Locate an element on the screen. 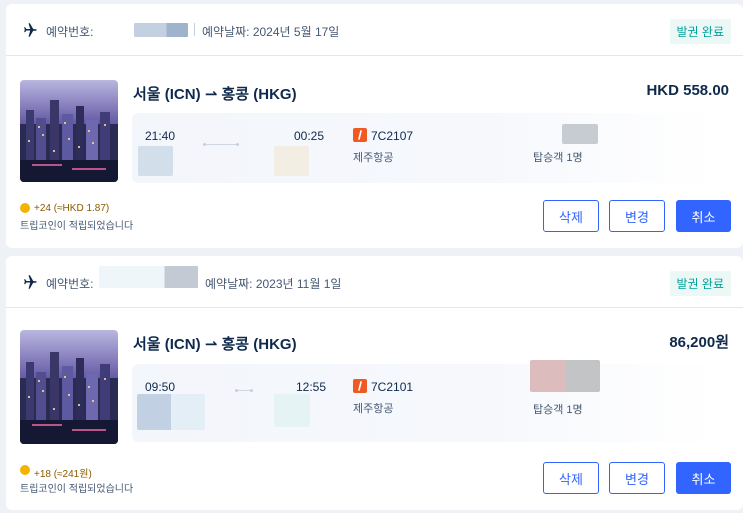 The image size is (743, 513). trip-coin-amount: +24 (≈HKD 1.87) is located at coordinates (72, 208).